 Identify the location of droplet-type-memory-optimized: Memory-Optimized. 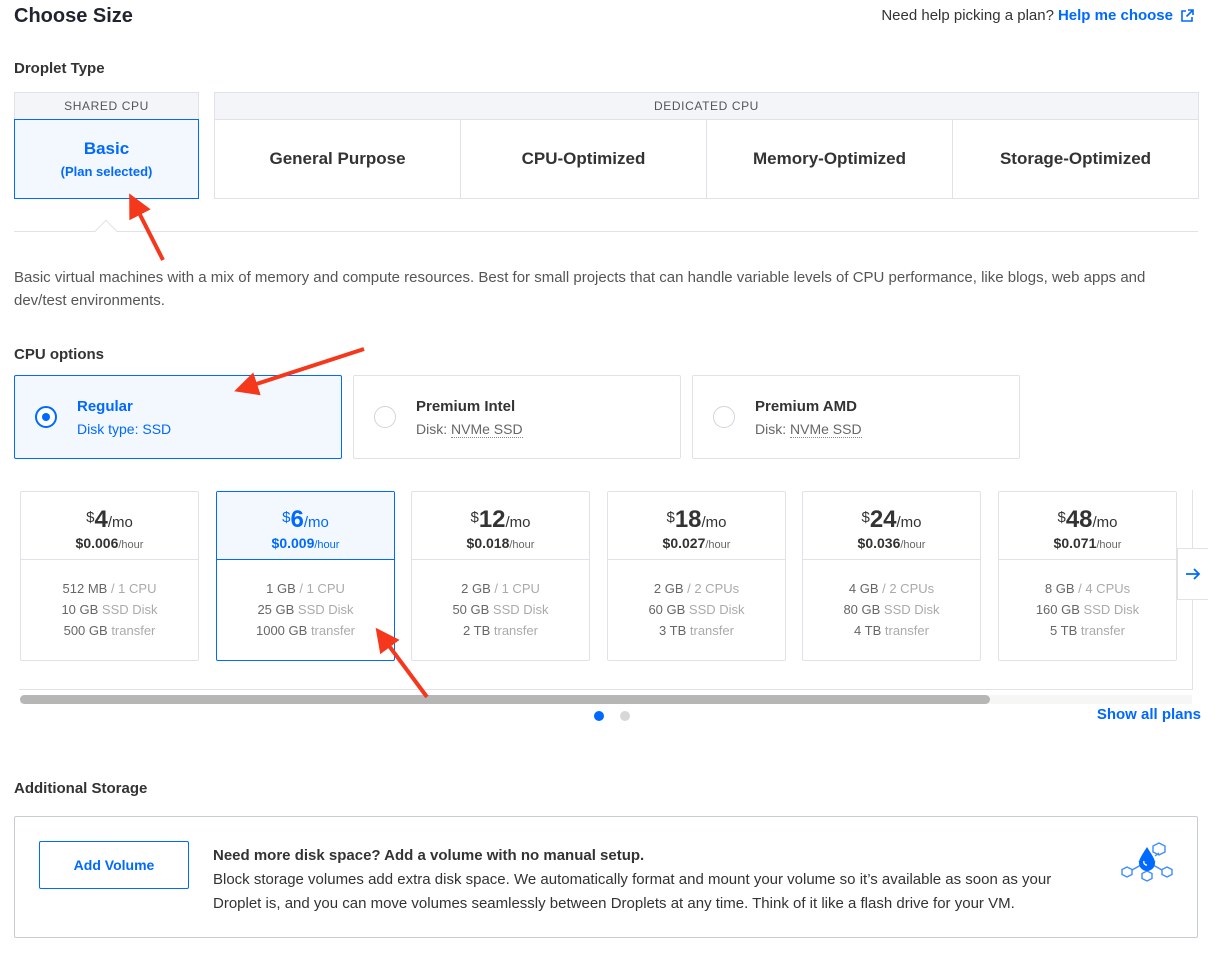
(830, 159).